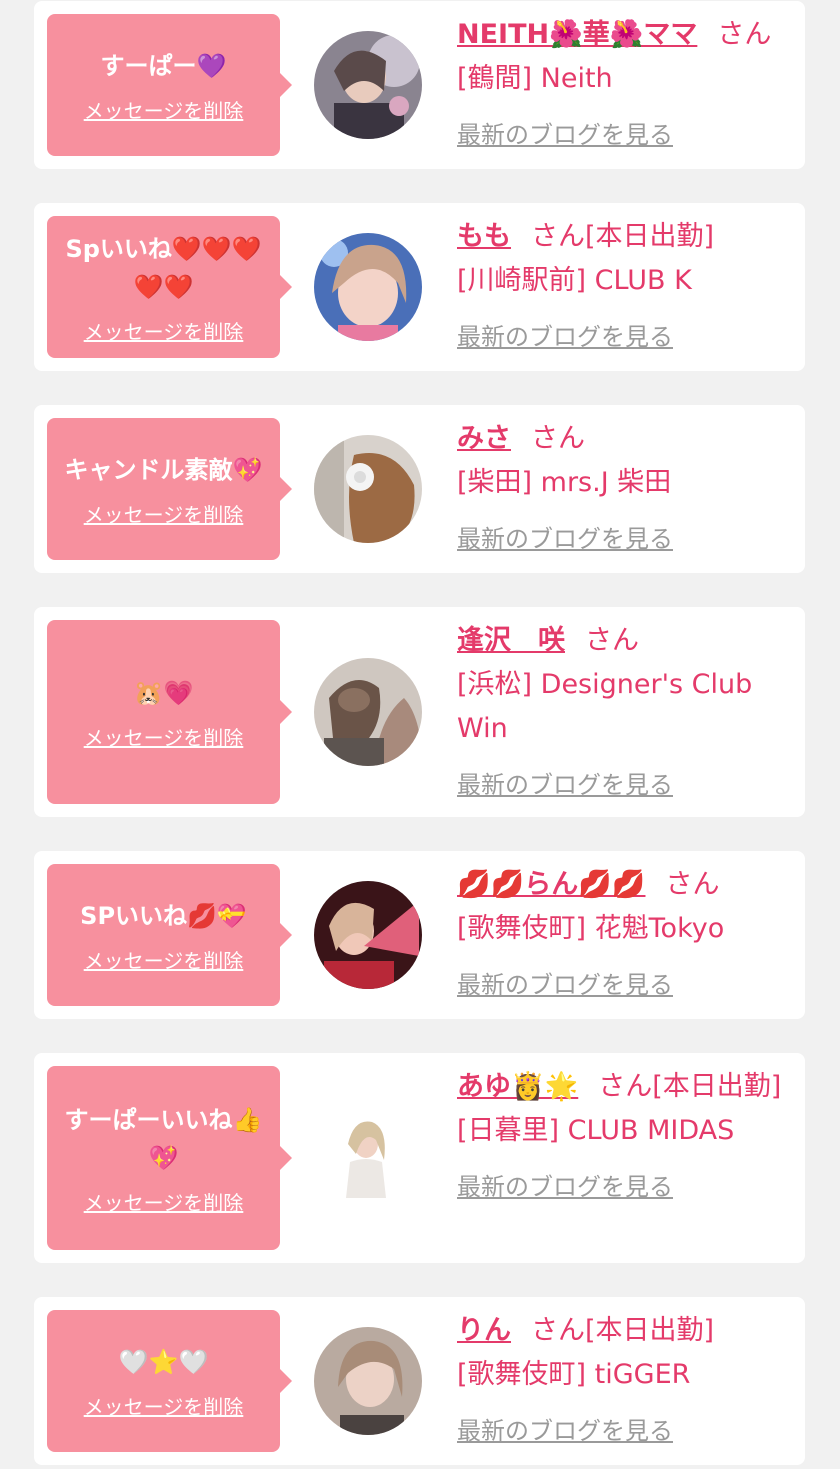 Image resolution: width=840 pixels, height=1469 pixels. Describe the element at coordinates (511, 640) in the screenshot. I see `cast-name-link: 逢沢 咲` at that location.